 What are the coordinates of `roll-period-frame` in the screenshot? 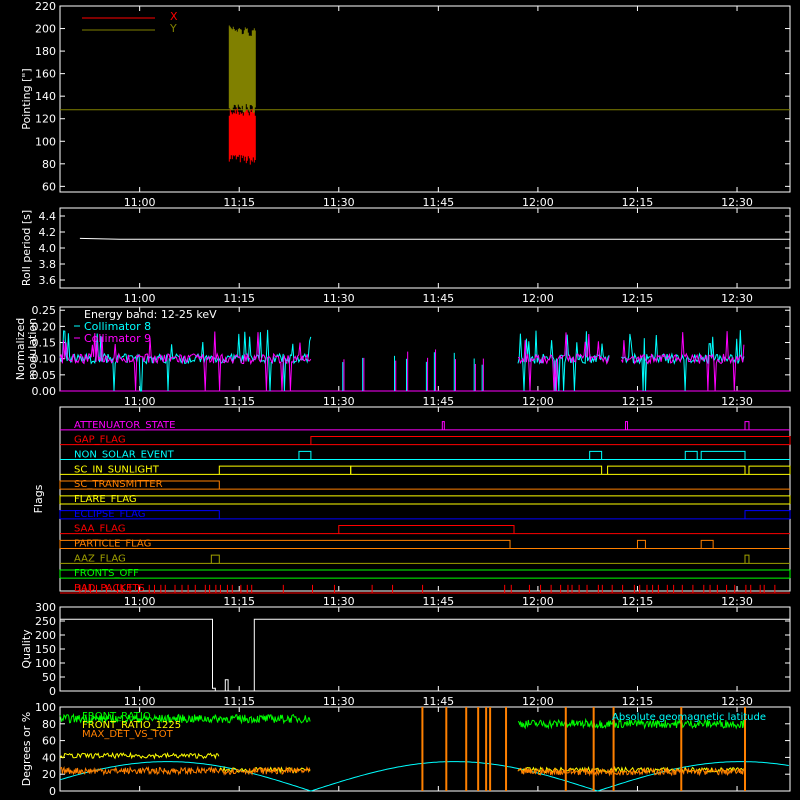 It's located at (425, 248).